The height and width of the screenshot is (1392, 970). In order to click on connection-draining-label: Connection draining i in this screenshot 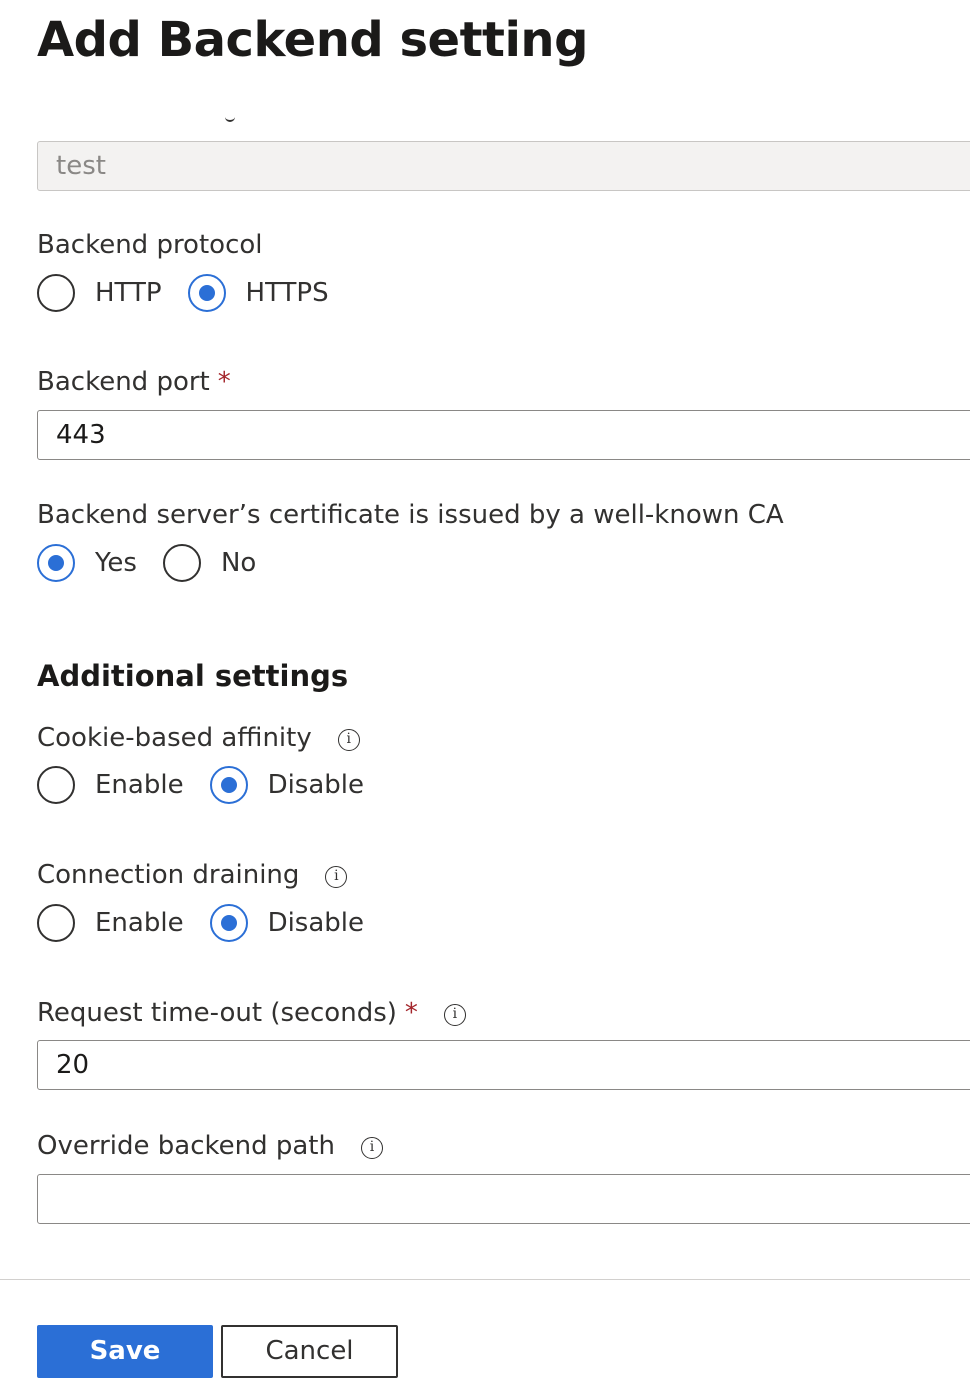, I will do `click(192, 875)`.